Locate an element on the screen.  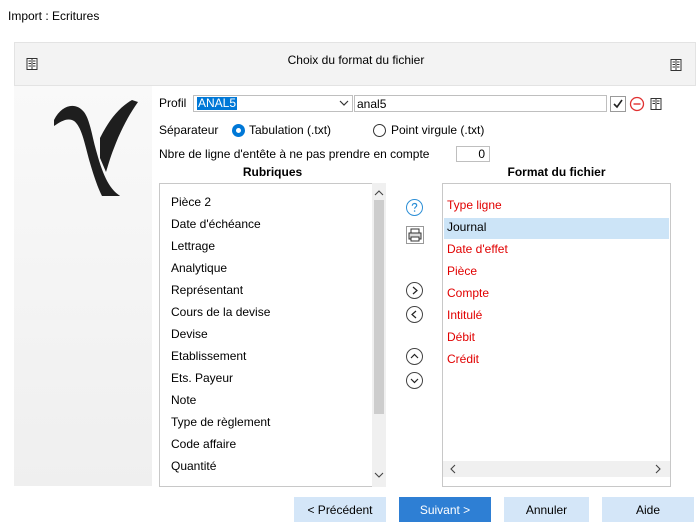
printer-icon is located at coordinates (415, 235).